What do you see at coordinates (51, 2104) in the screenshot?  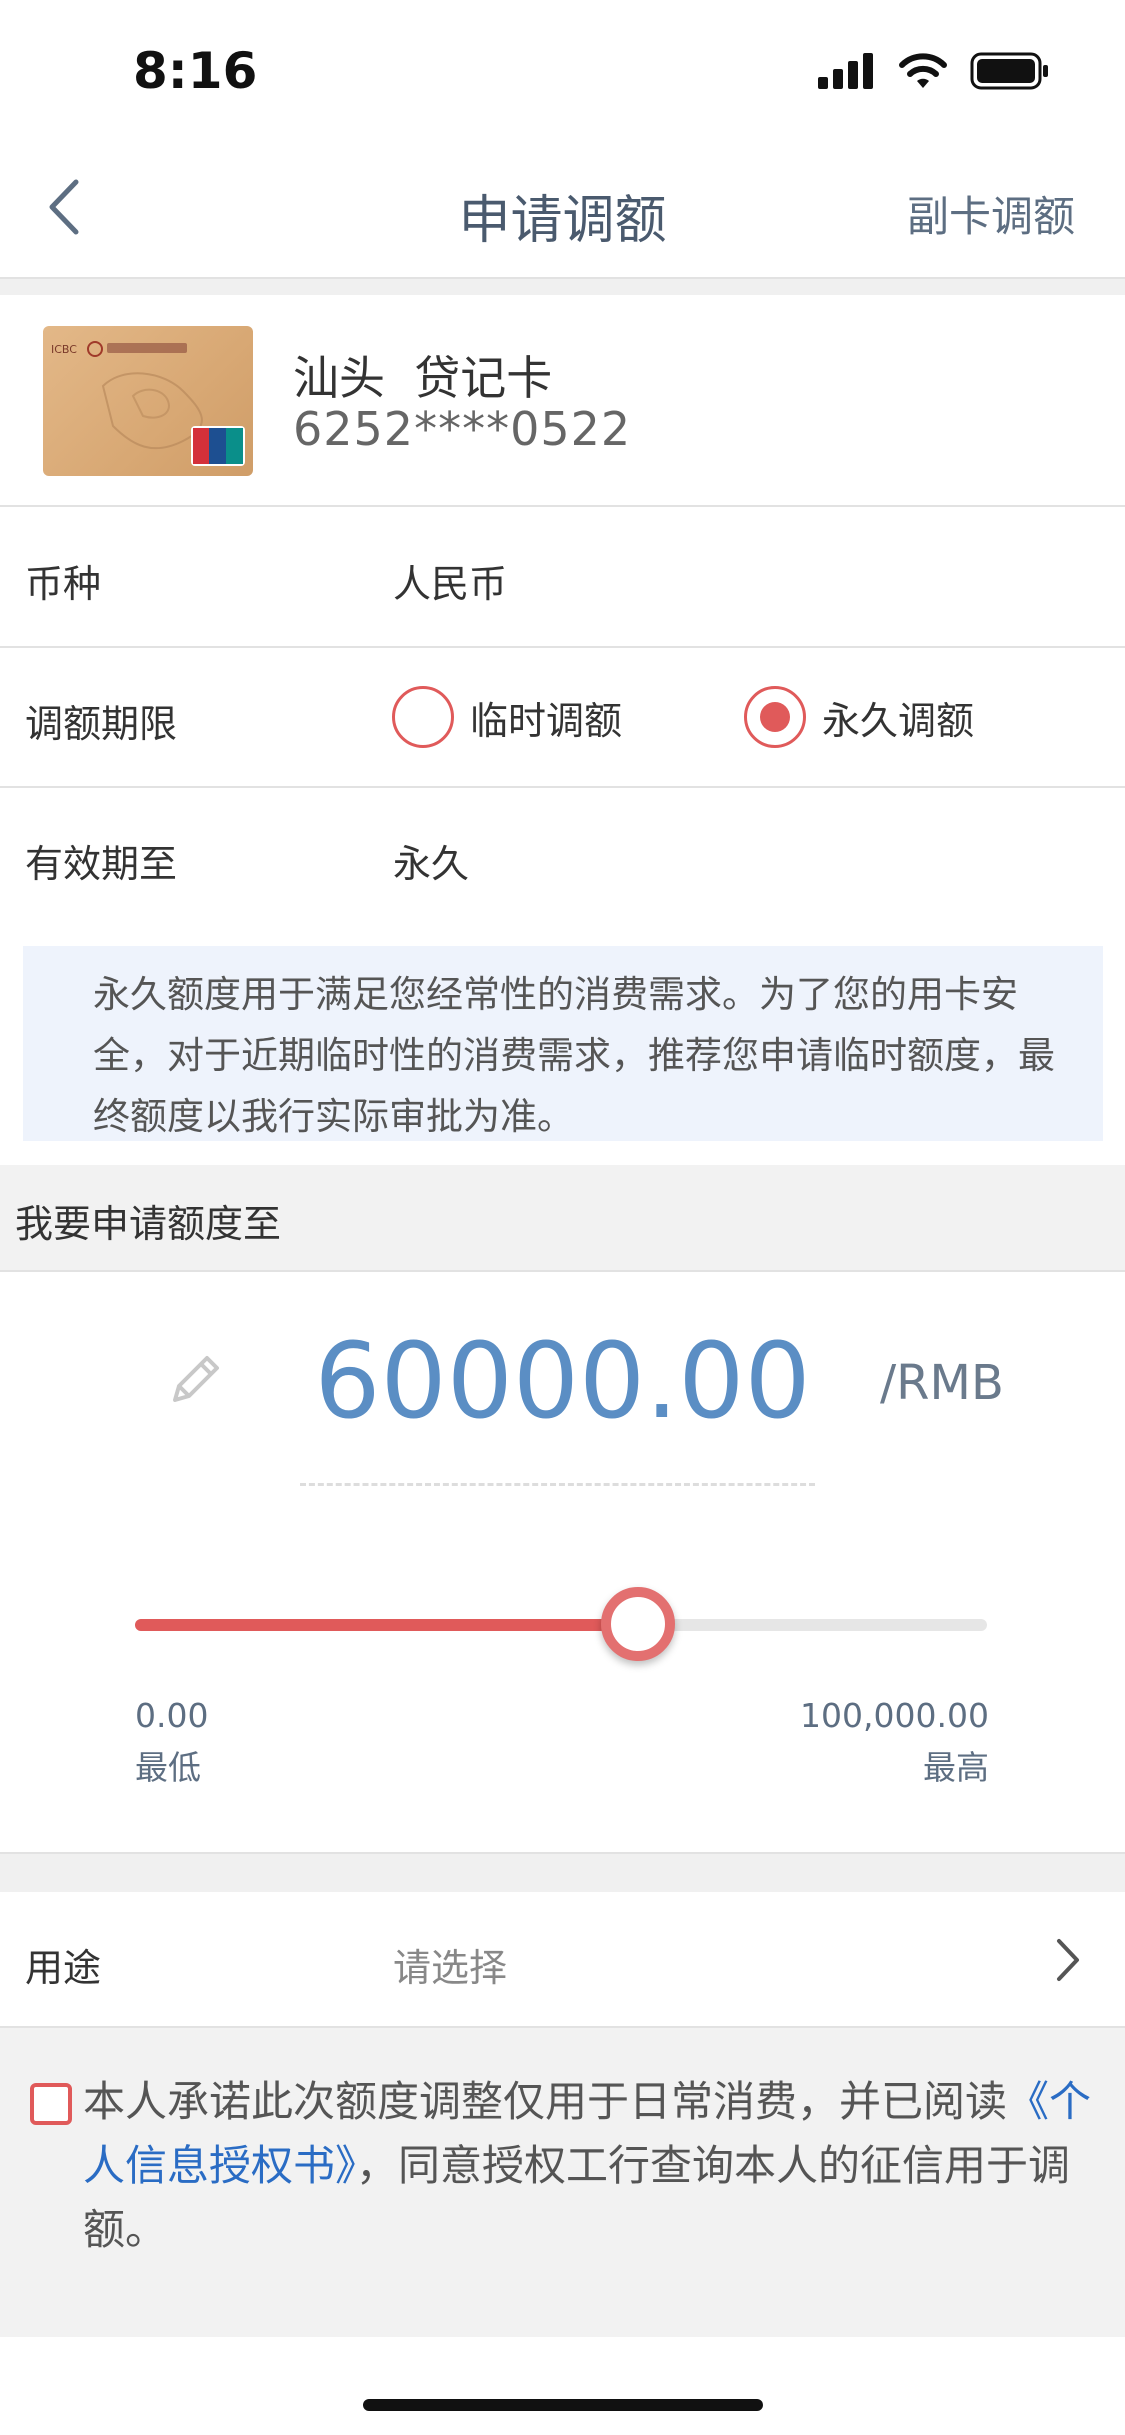 I see `agreement-checkbox` at bounding box center [51, 2104].